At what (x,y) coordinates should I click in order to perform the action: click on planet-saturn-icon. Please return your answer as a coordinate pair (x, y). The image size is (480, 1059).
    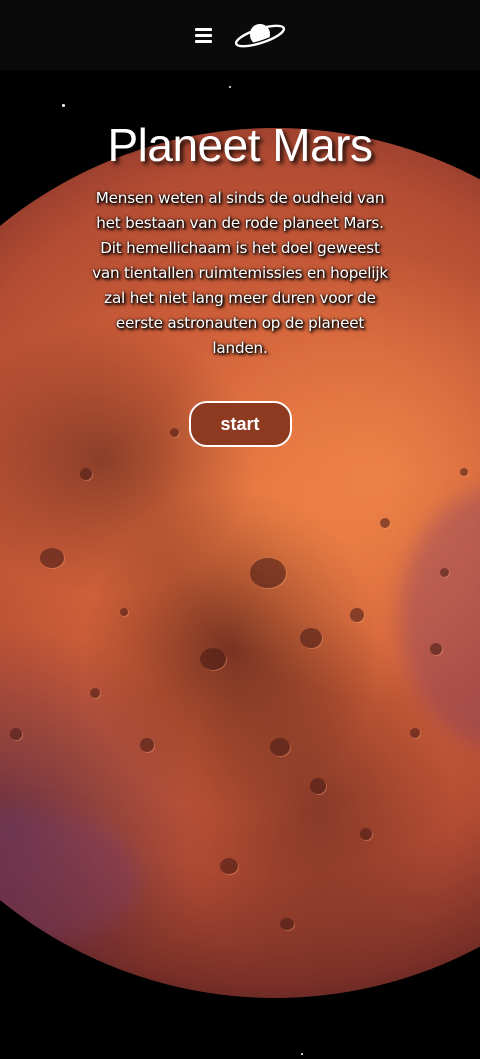
    Looking at the image, I should click on (259, 35).